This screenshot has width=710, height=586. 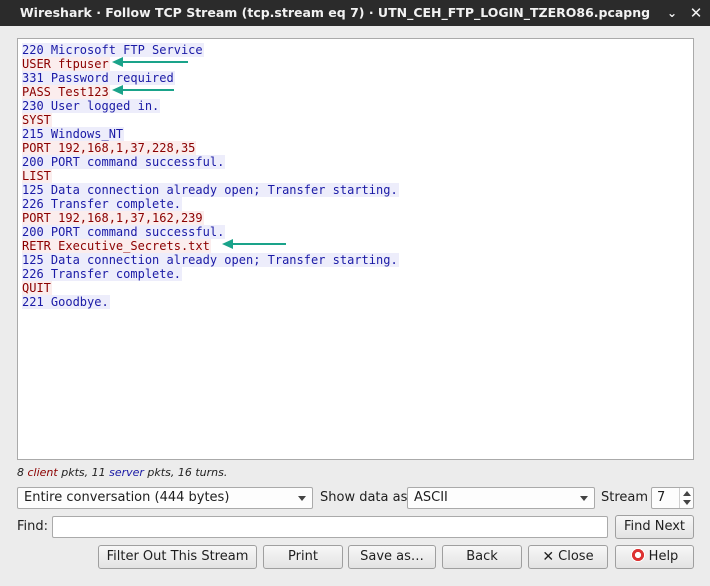 What do you see at coordinates (127, 497) in the screenshot?
I see `conversation-select-value: Entire conversation (444 bytes)` at bounding box center [127, 497].